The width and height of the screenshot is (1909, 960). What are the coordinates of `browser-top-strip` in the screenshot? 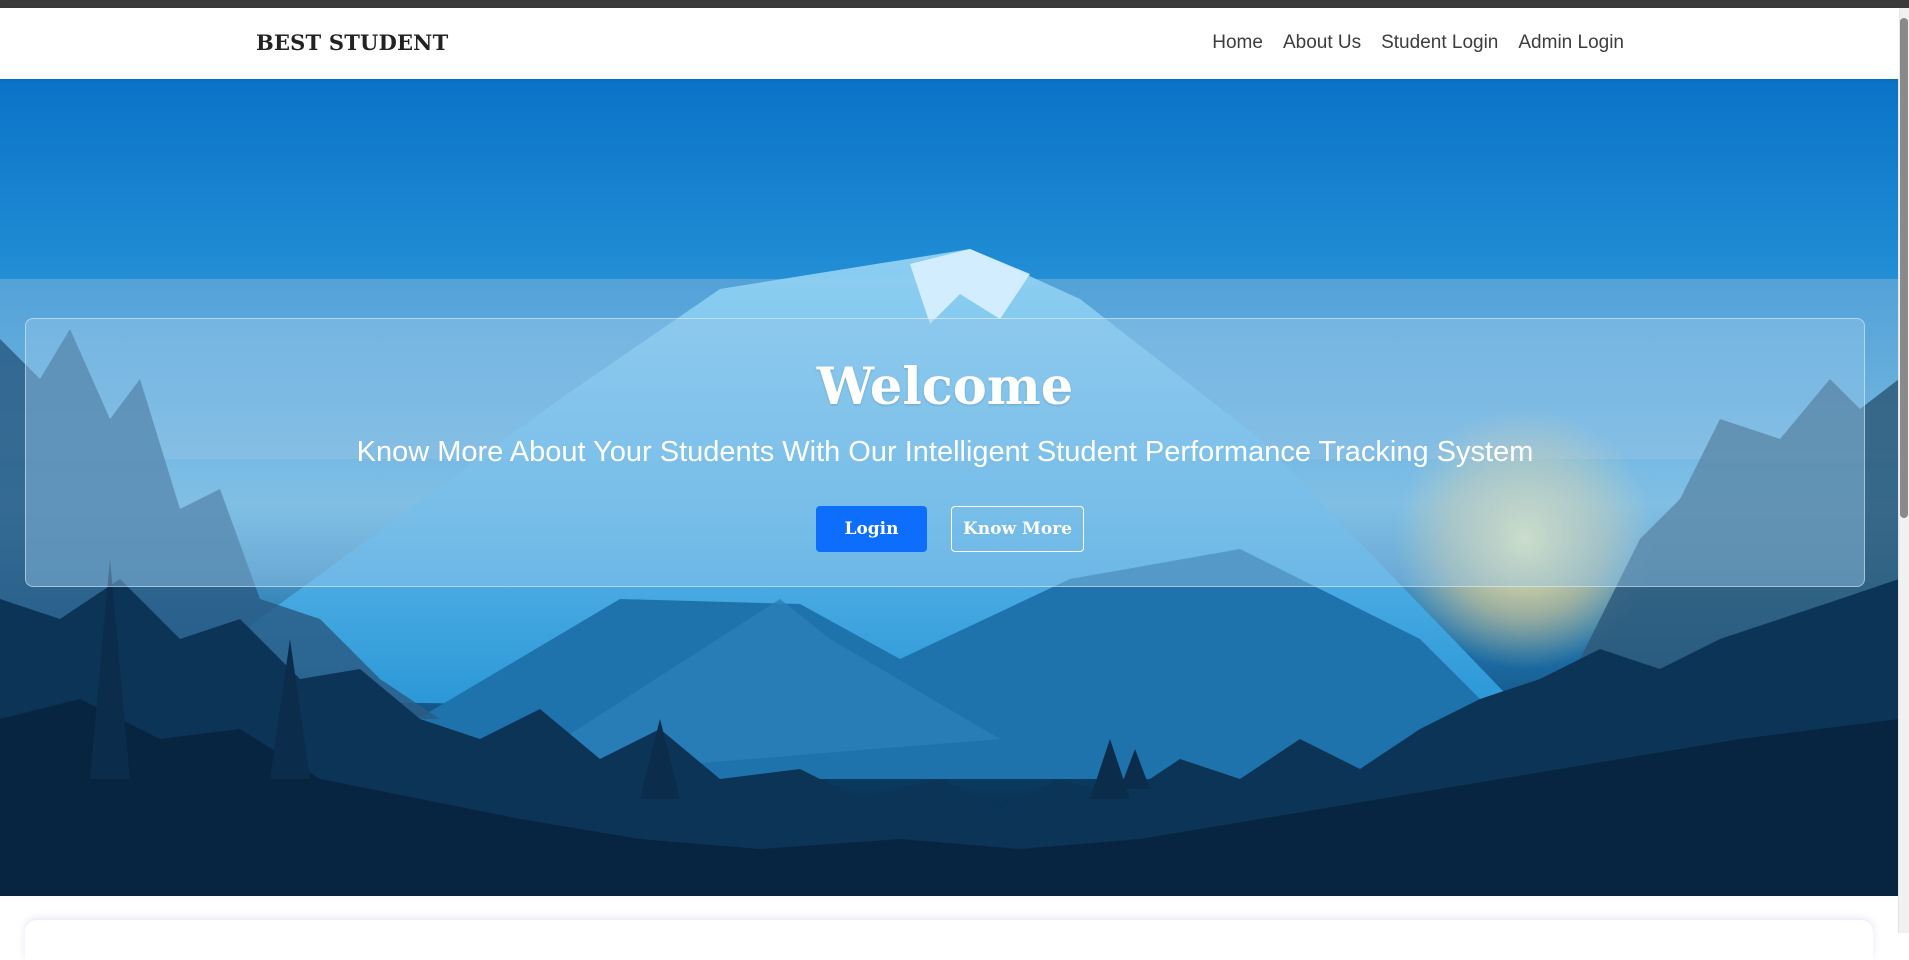 It's located at (954, 4).